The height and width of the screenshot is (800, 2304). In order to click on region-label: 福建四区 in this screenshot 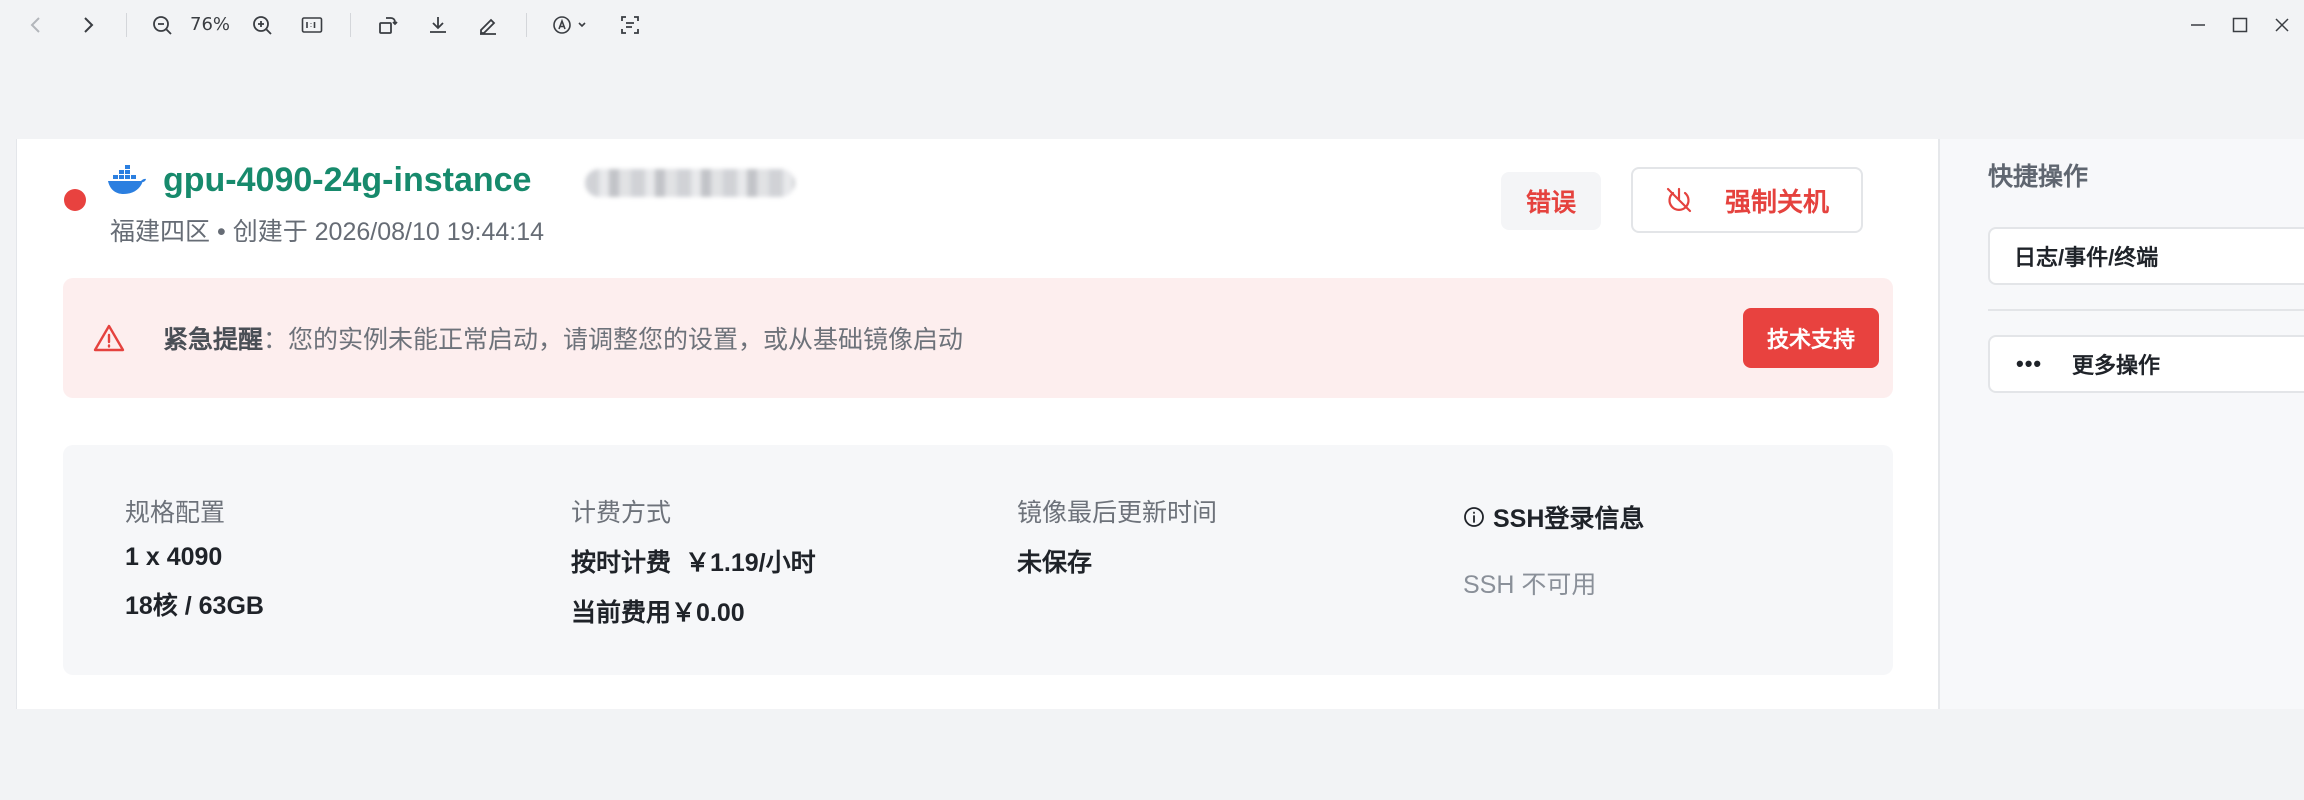, I will do `click(160, 232)`.